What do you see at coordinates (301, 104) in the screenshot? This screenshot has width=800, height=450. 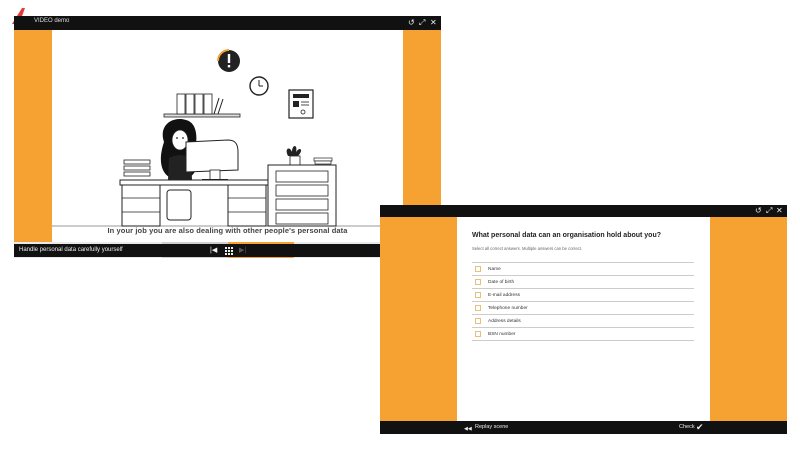 I see `wall-poster` at bounding box center [301, 104].